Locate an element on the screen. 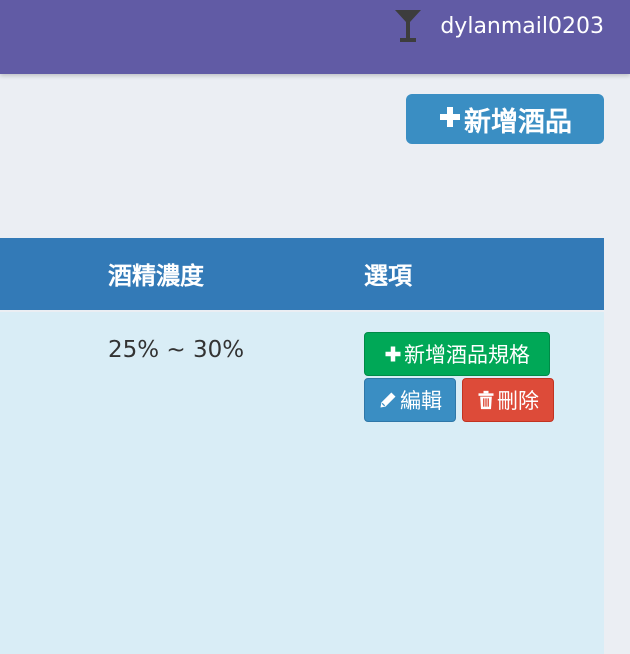 The width and height of the screenshot is (630, 654). cocktail-glass-icon is located at coordinates (408, 26).